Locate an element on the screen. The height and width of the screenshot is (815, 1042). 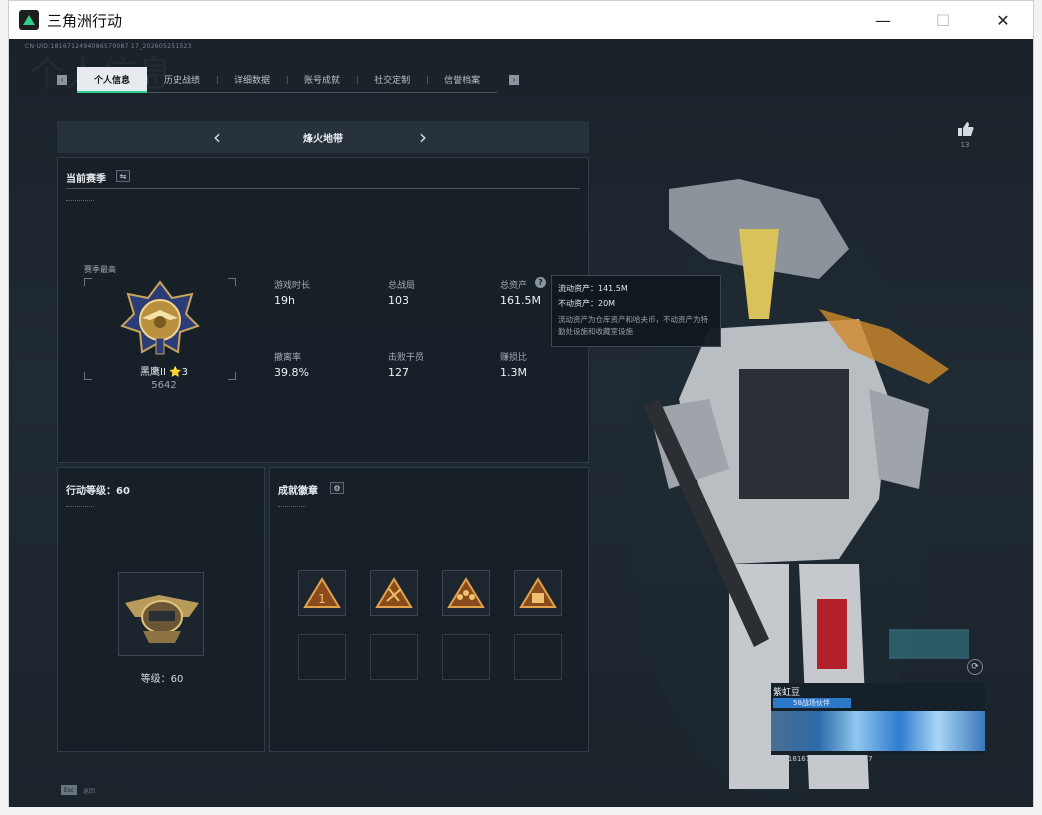
maximize-button: ☐ is located at coordinates (943, 20).